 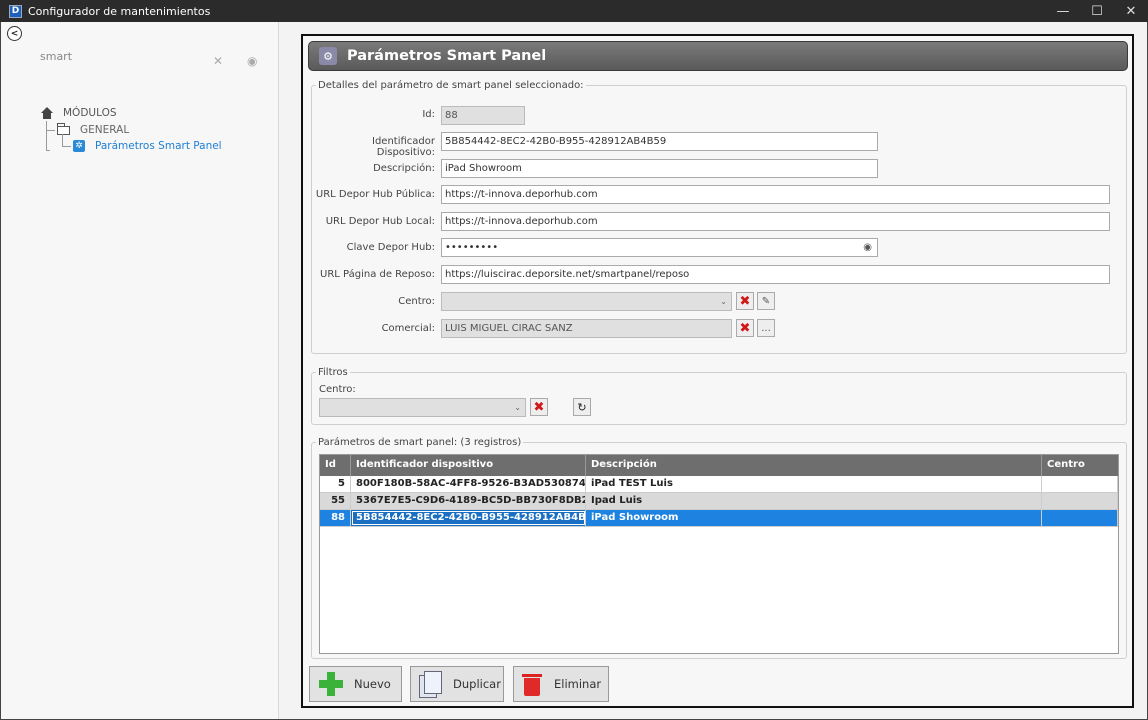 I want to click on maximize-button: ☐, so click(x=1097, y=11).